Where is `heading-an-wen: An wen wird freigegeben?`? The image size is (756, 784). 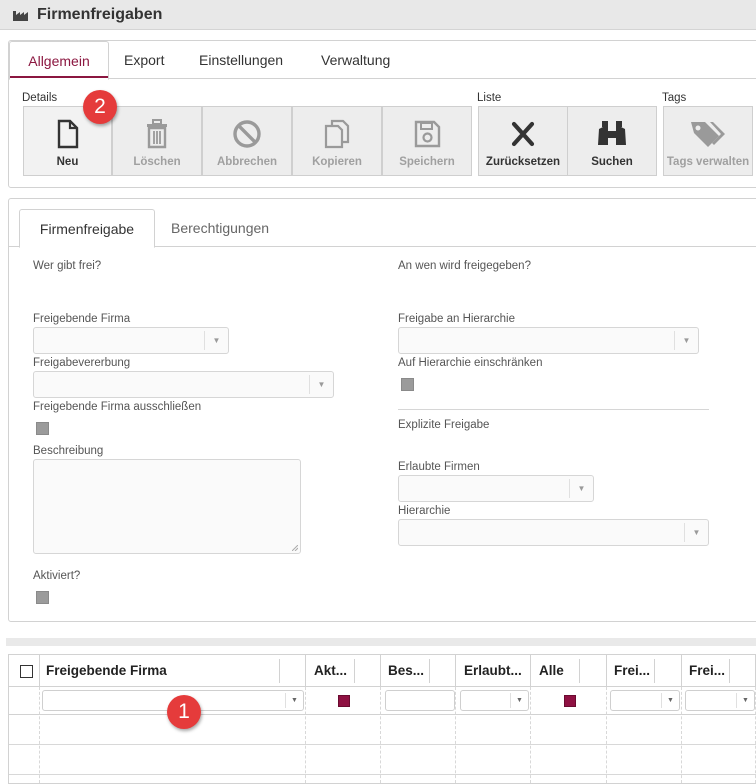 heading-an-wen: An wen wird freigegeben? is located at coordinates (464, 266).